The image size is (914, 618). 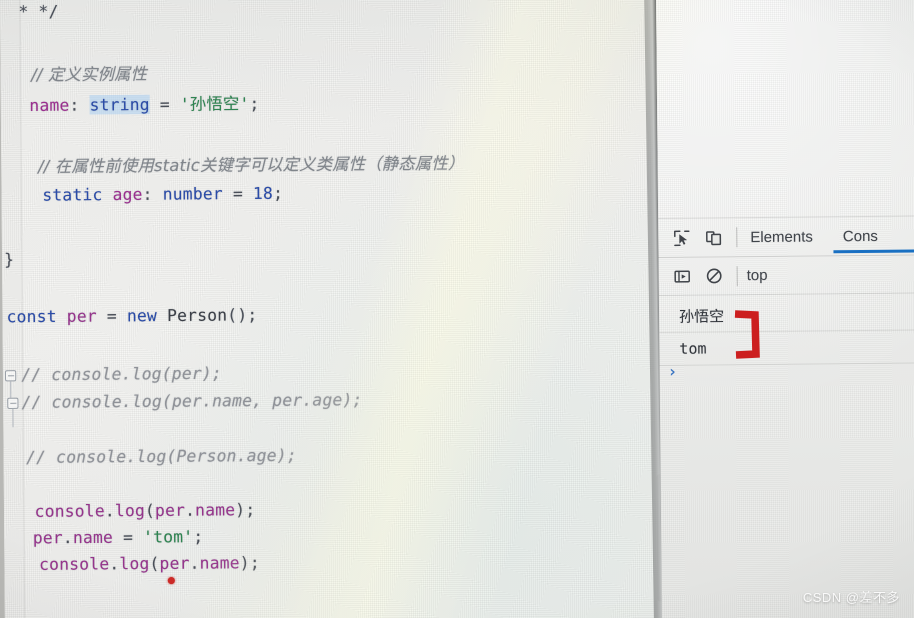 I want to click on code-line-decl-name: name: string = '孙悟空';, so click(x=144, y=103).